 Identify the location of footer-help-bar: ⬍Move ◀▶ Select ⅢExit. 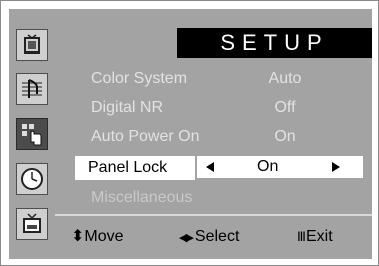
(213, 237).